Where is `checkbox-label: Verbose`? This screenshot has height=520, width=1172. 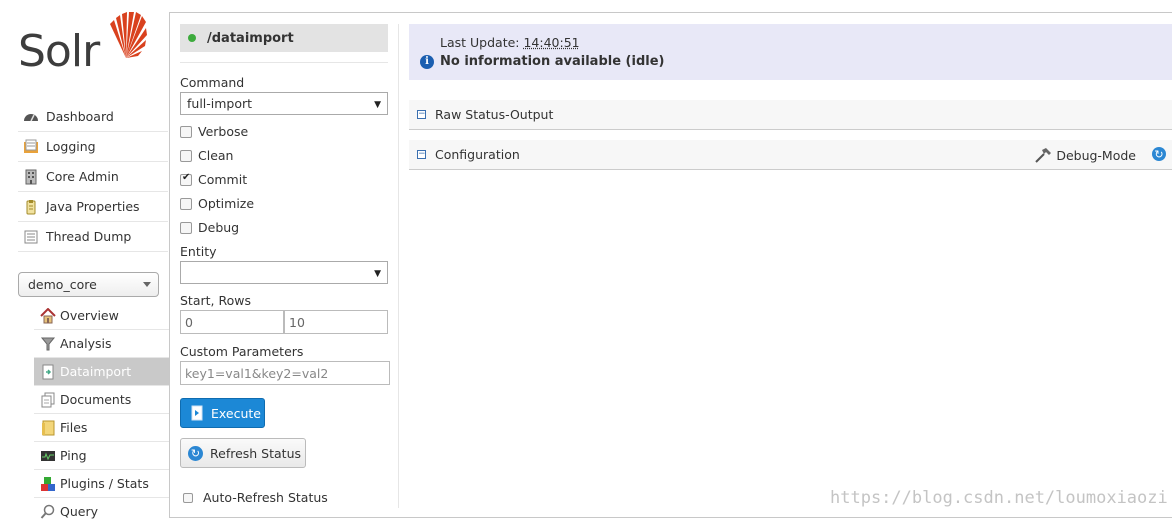
checkbox-label: Verbose is located at coordinates (223, 131).